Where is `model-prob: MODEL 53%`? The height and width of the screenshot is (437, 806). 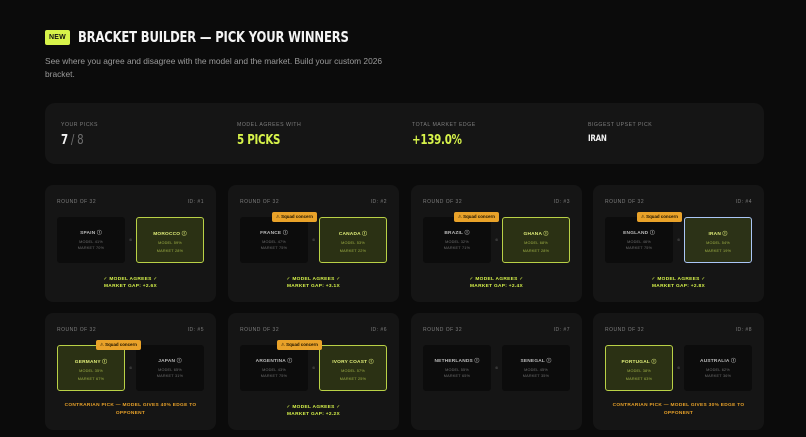
model-prob: MODEL 53% is located at coordinates (353, 243).